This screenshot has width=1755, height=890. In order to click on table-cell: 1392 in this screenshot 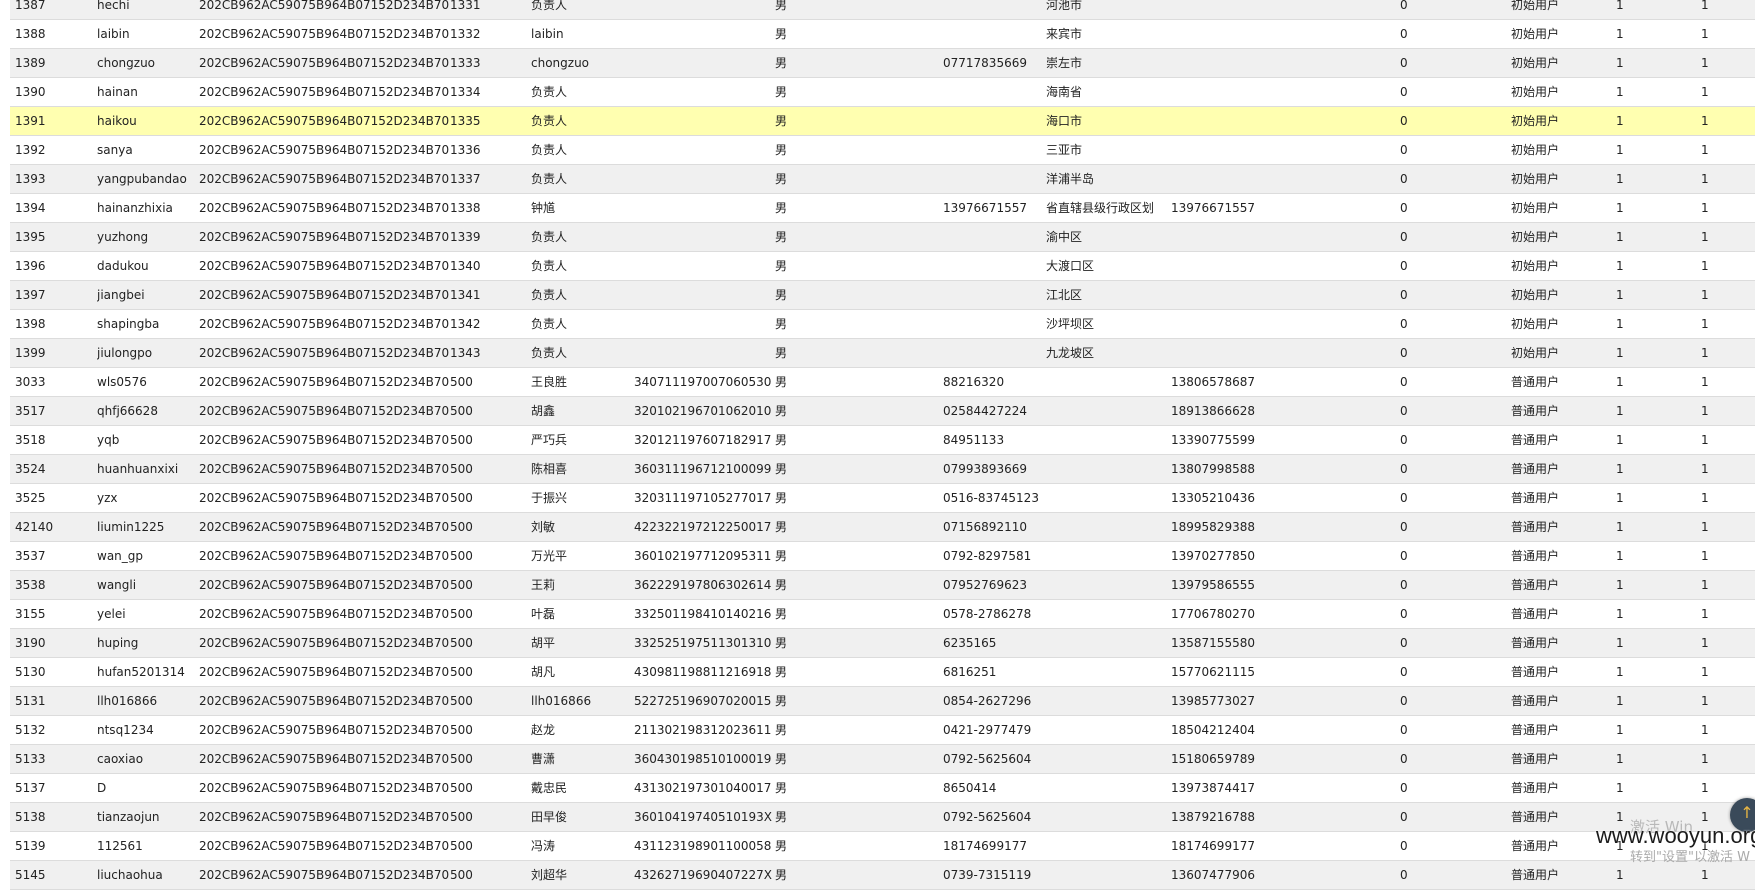, I will do `click(30, 150)`.